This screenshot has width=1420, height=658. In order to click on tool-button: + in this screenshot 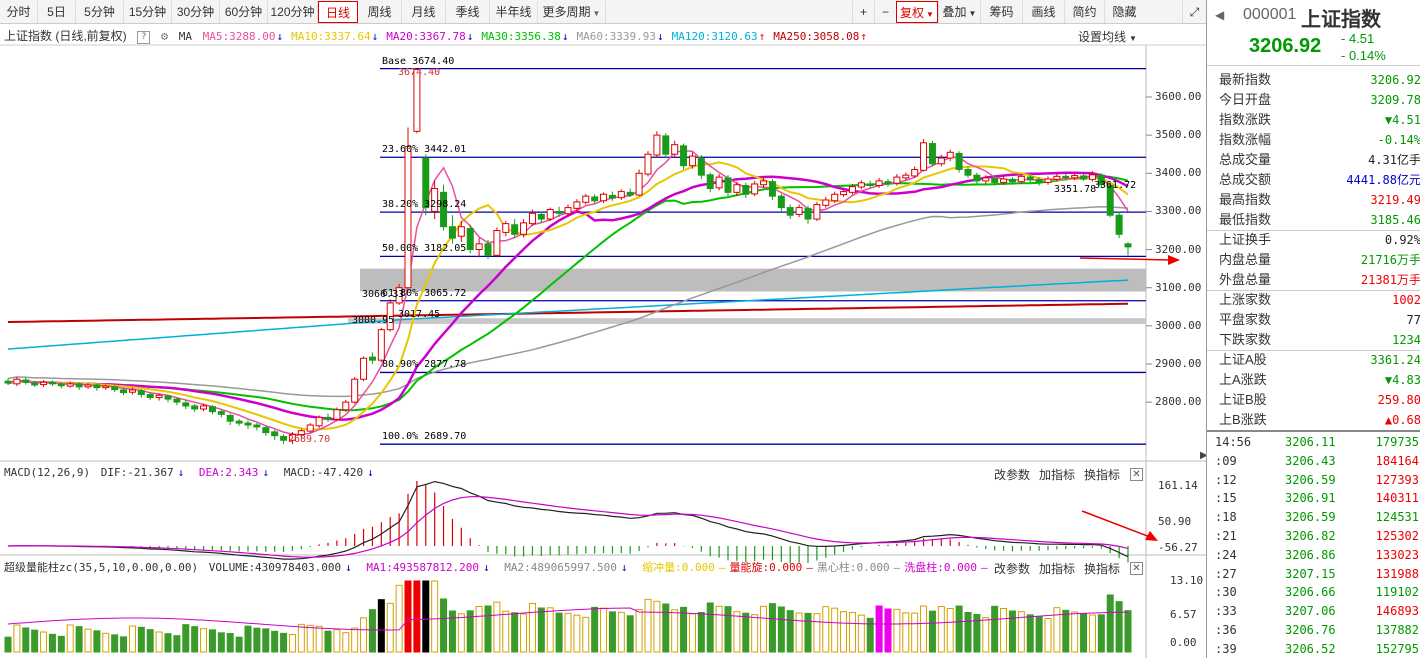, I will do `click(863, 12)`.